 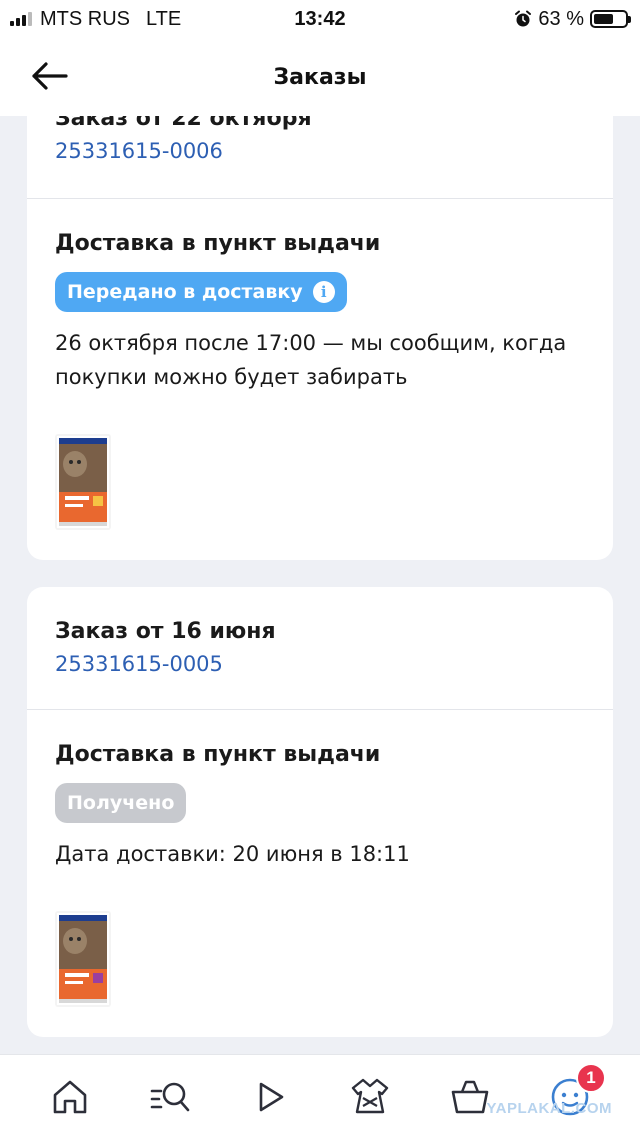 I want to click on play-icon, so click(x=271, y=1097).